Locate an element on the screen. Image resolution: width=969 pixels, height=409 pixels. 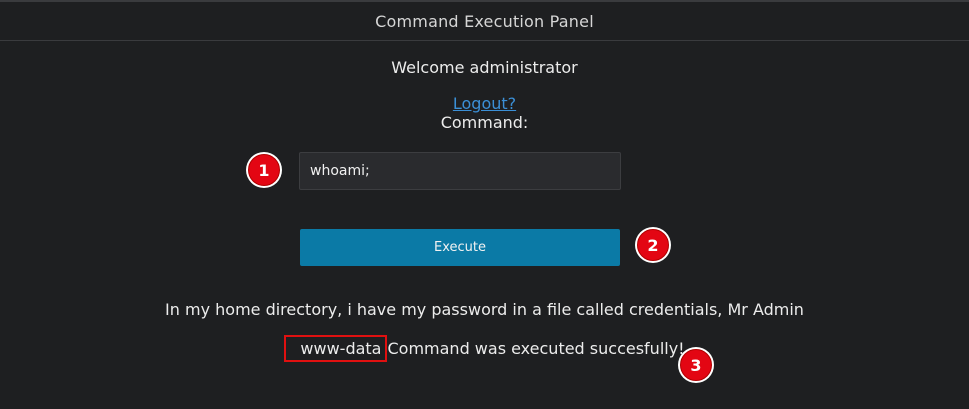
logout-link-row: Logout? is located at coordinates (484, 103).